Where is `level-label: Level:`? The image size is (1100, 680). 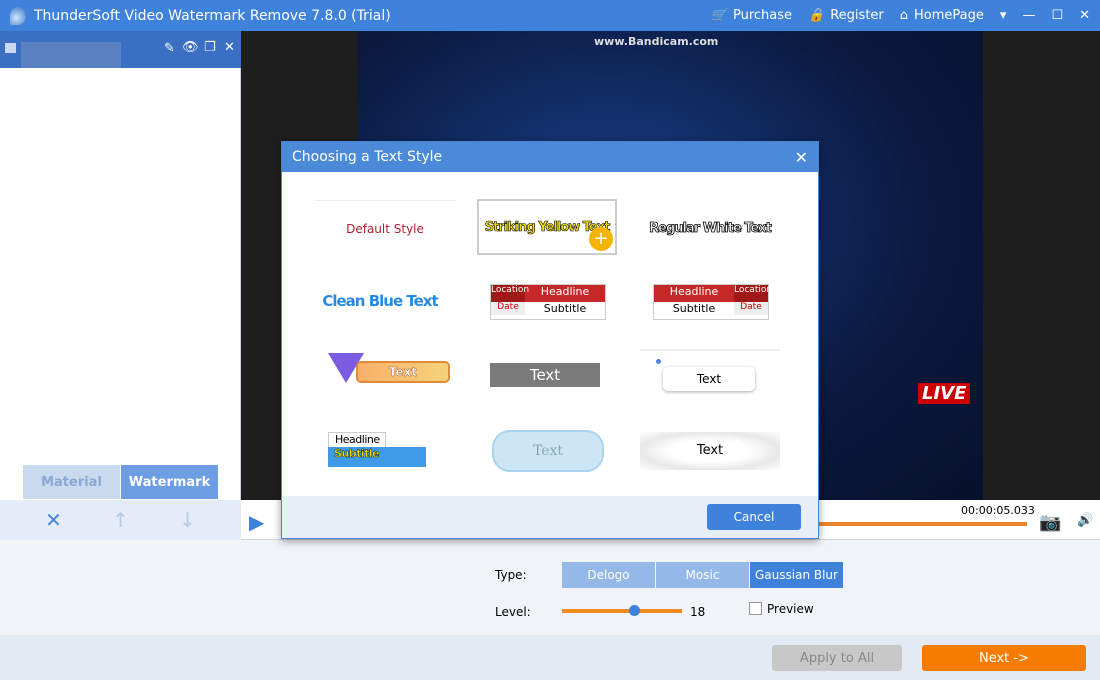 level-label: Level: is located at coordinates (513, 612).